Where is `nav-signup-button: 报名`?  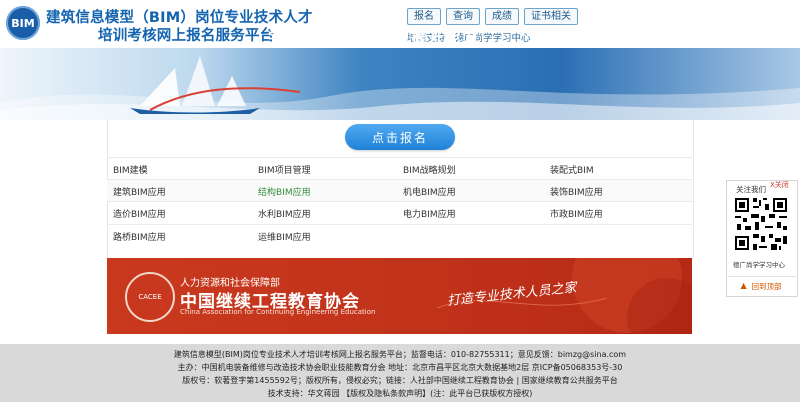 nav-signup-button: 报名 is located at coordinates (424, 16).